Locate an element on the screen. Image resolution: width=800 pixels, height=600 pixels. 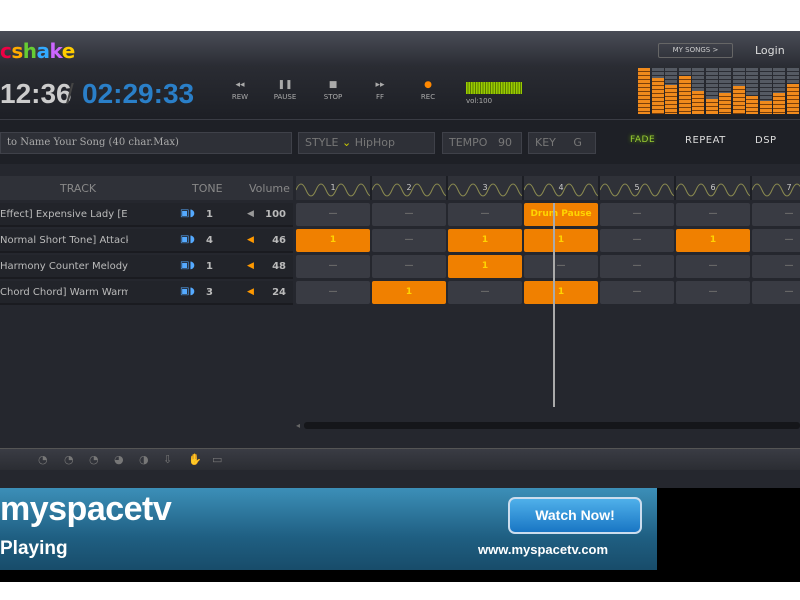
track-row: Normal Short Tone] Attack I ▣◗ 4 ◀ 46 is located at coordinates (146, 241).